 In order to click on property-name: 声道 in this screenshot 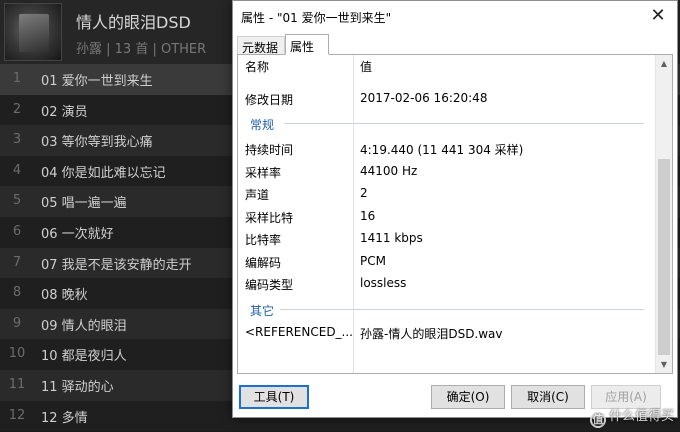, I will do `click(257, 195)`.